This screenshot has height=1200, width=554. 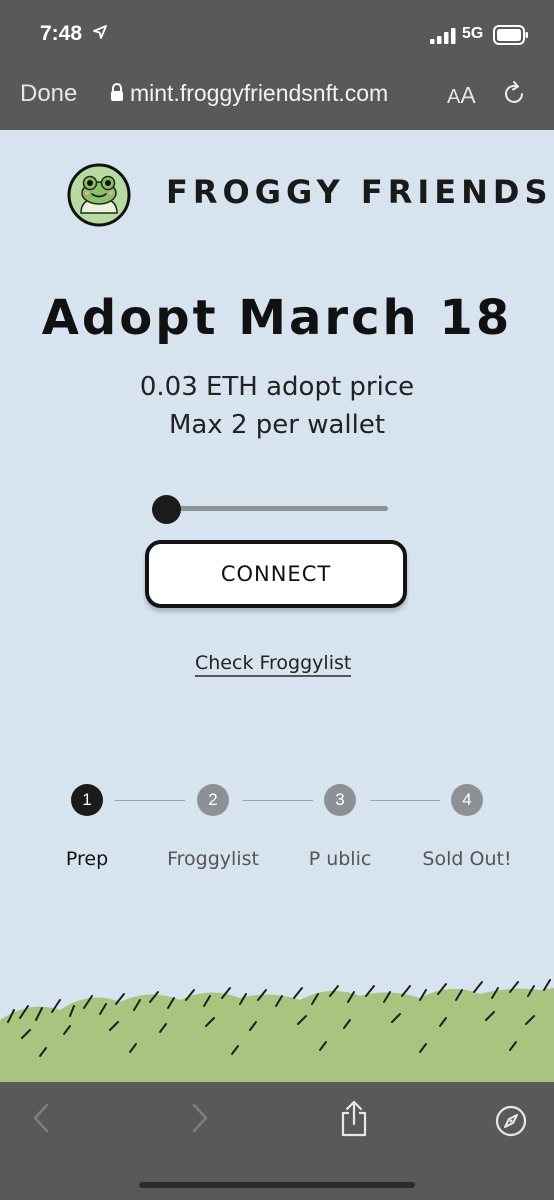 I want to click on step-2-circle: 2, so click(x=213, y=800).